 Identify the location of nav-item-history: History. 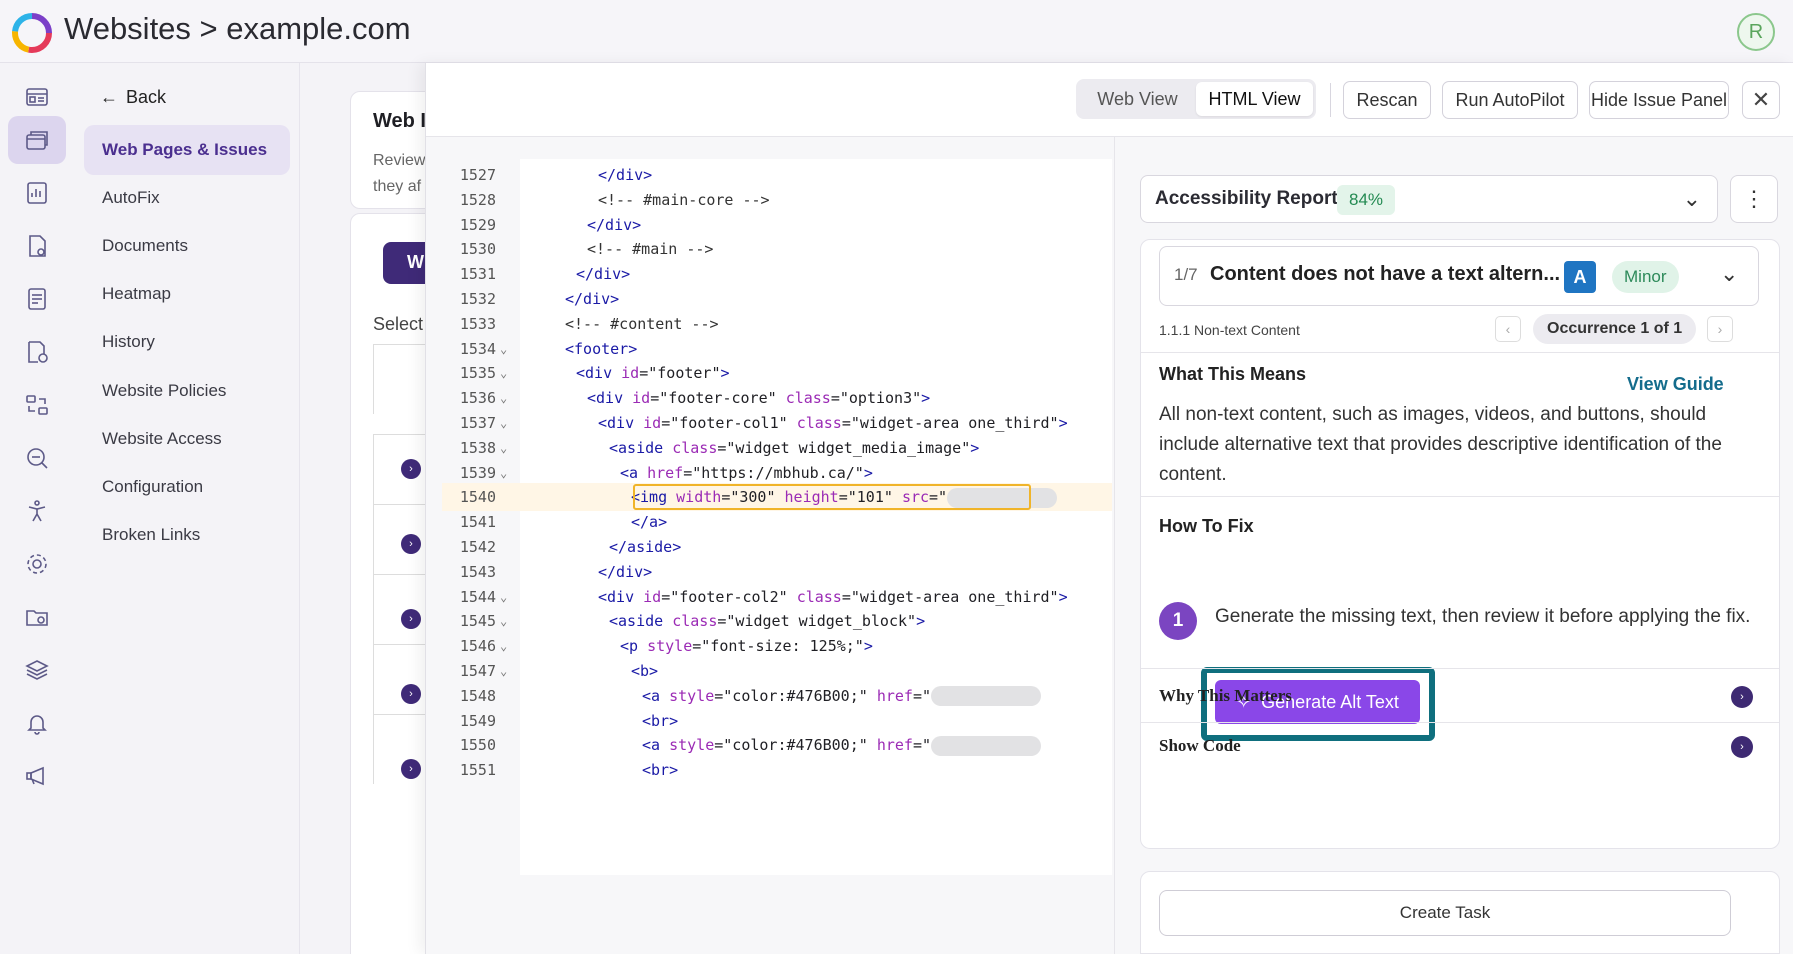
(187, 342).